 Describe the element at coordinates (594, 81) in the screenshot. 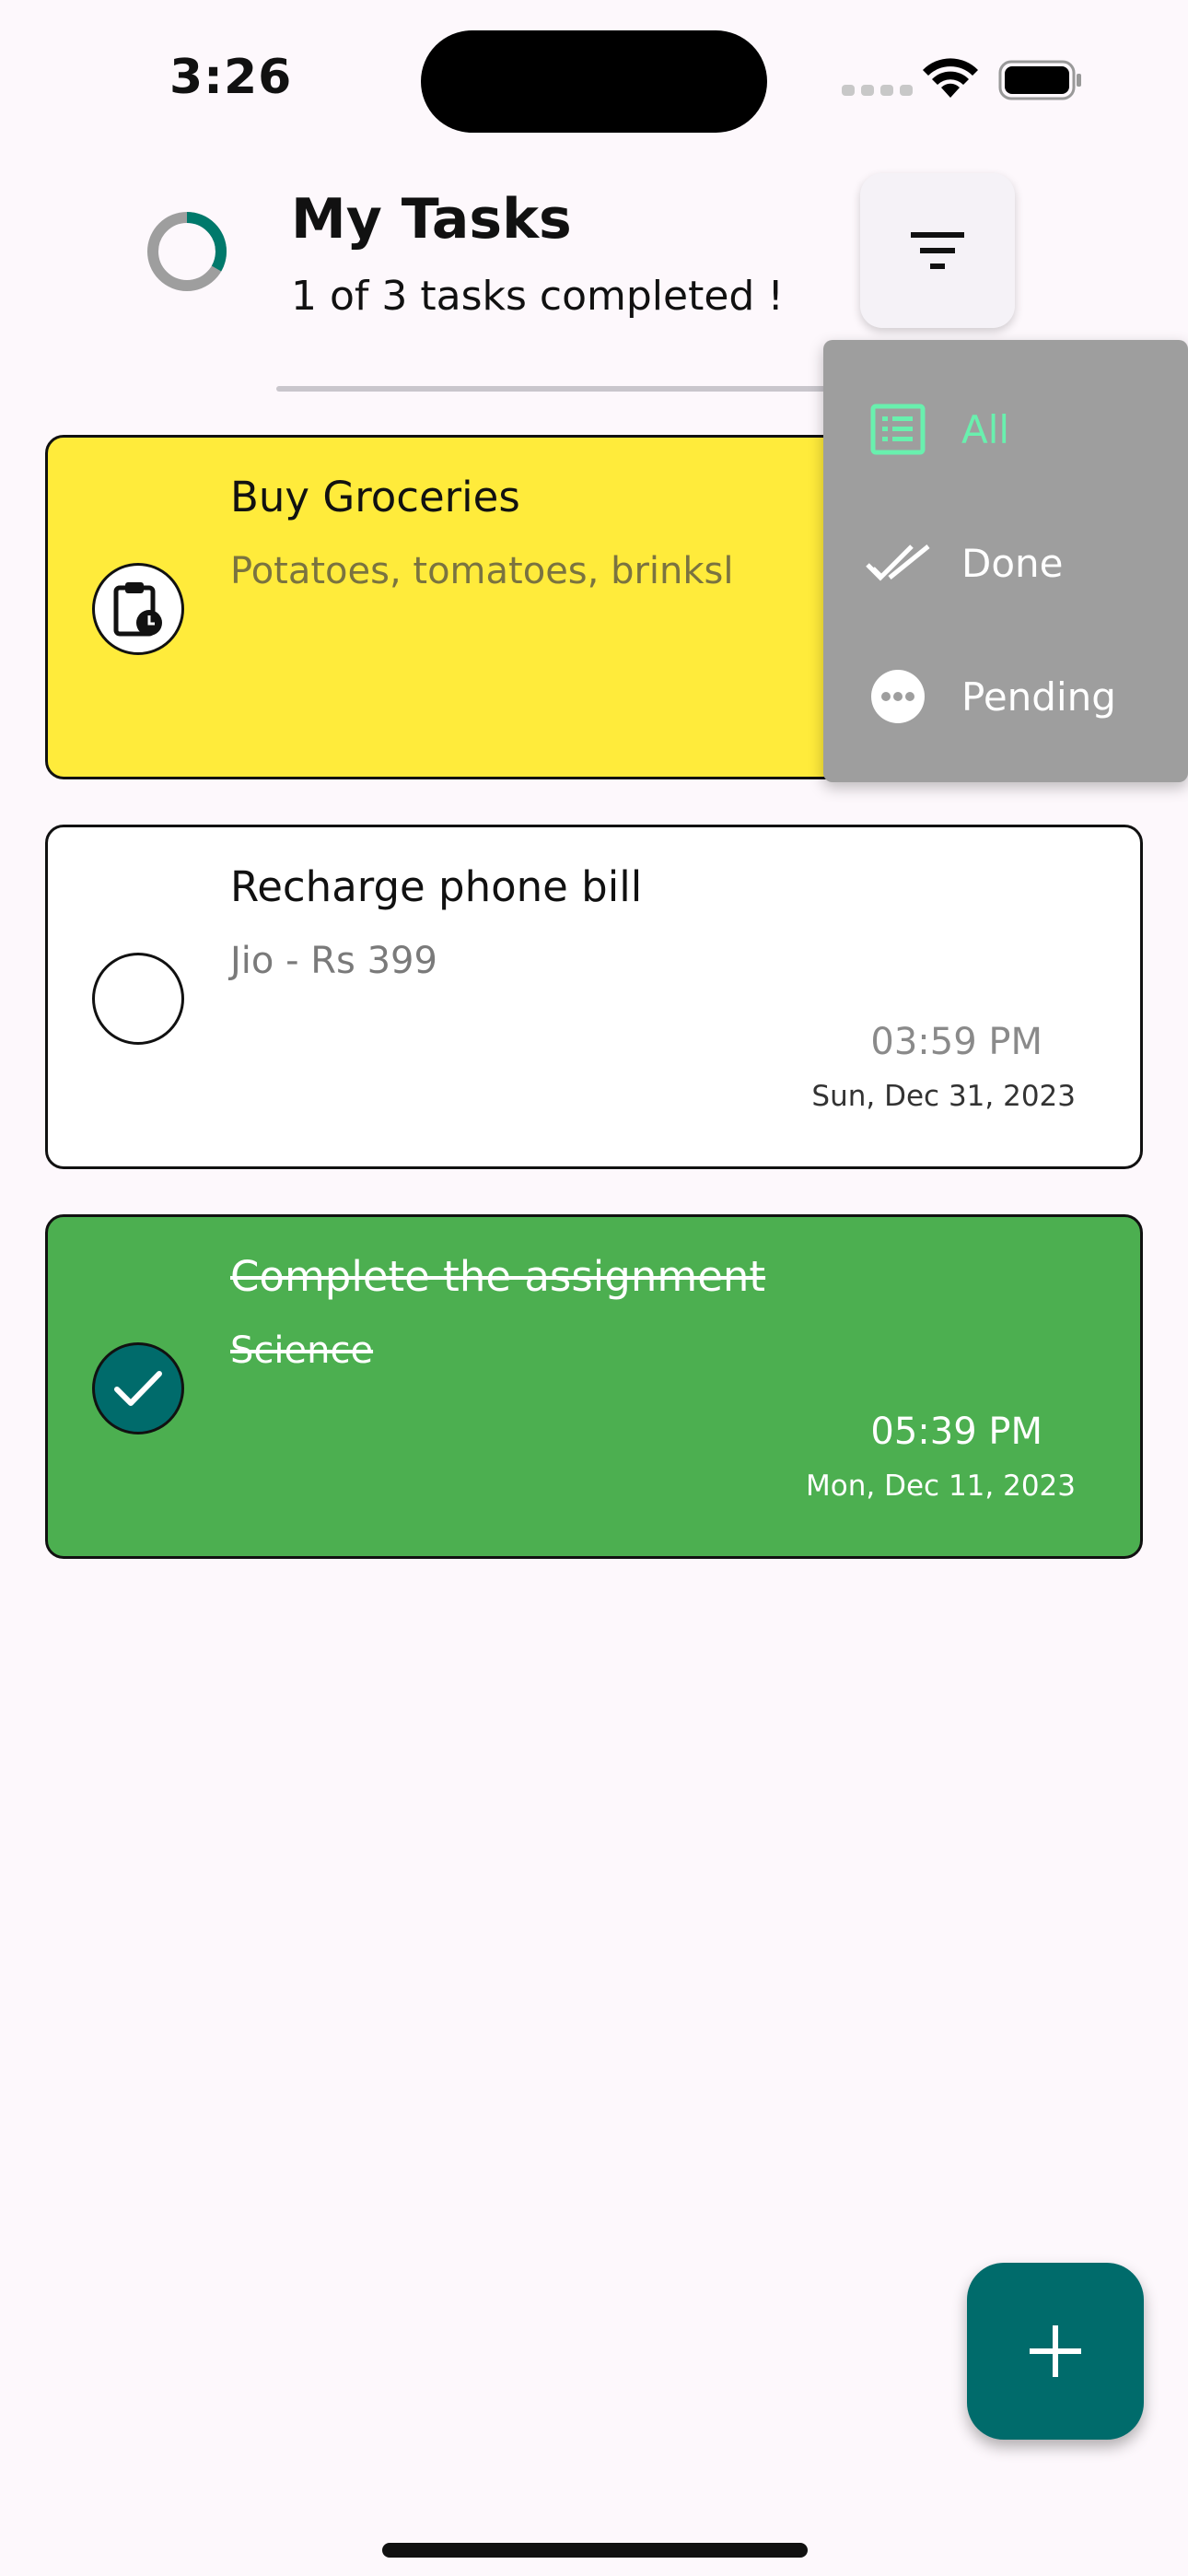

I see `dynamic-island` at that location.